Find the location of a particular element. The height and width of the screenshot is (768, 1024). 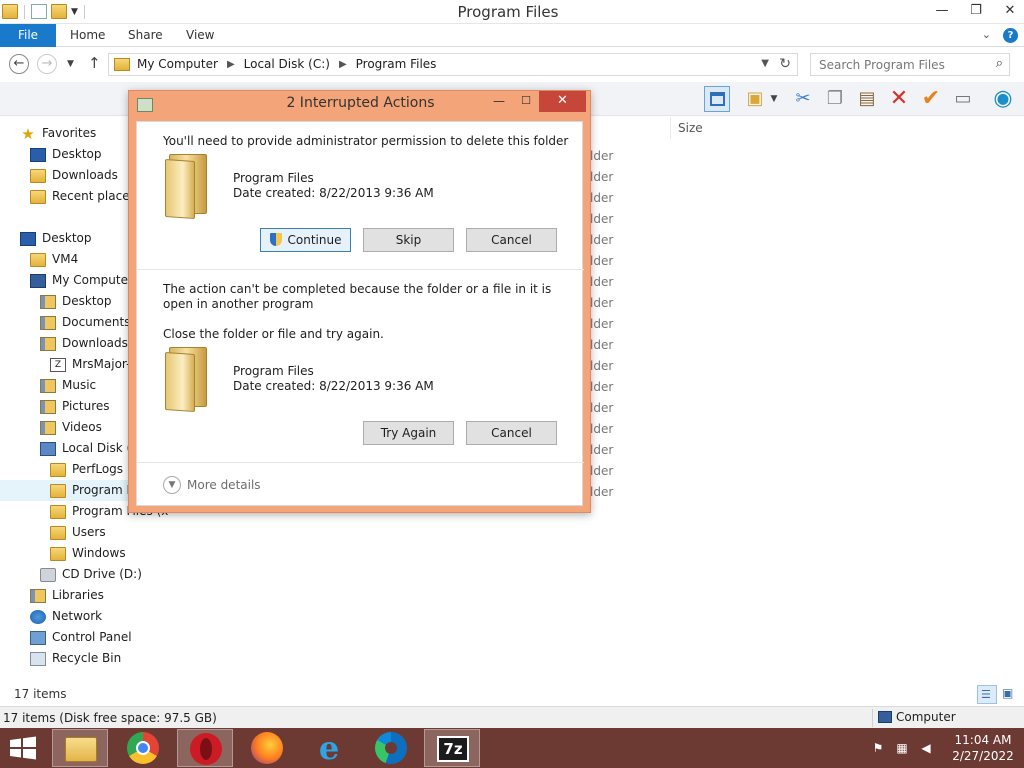

taskbar-file-explorer is located at coordinates (80, 748).